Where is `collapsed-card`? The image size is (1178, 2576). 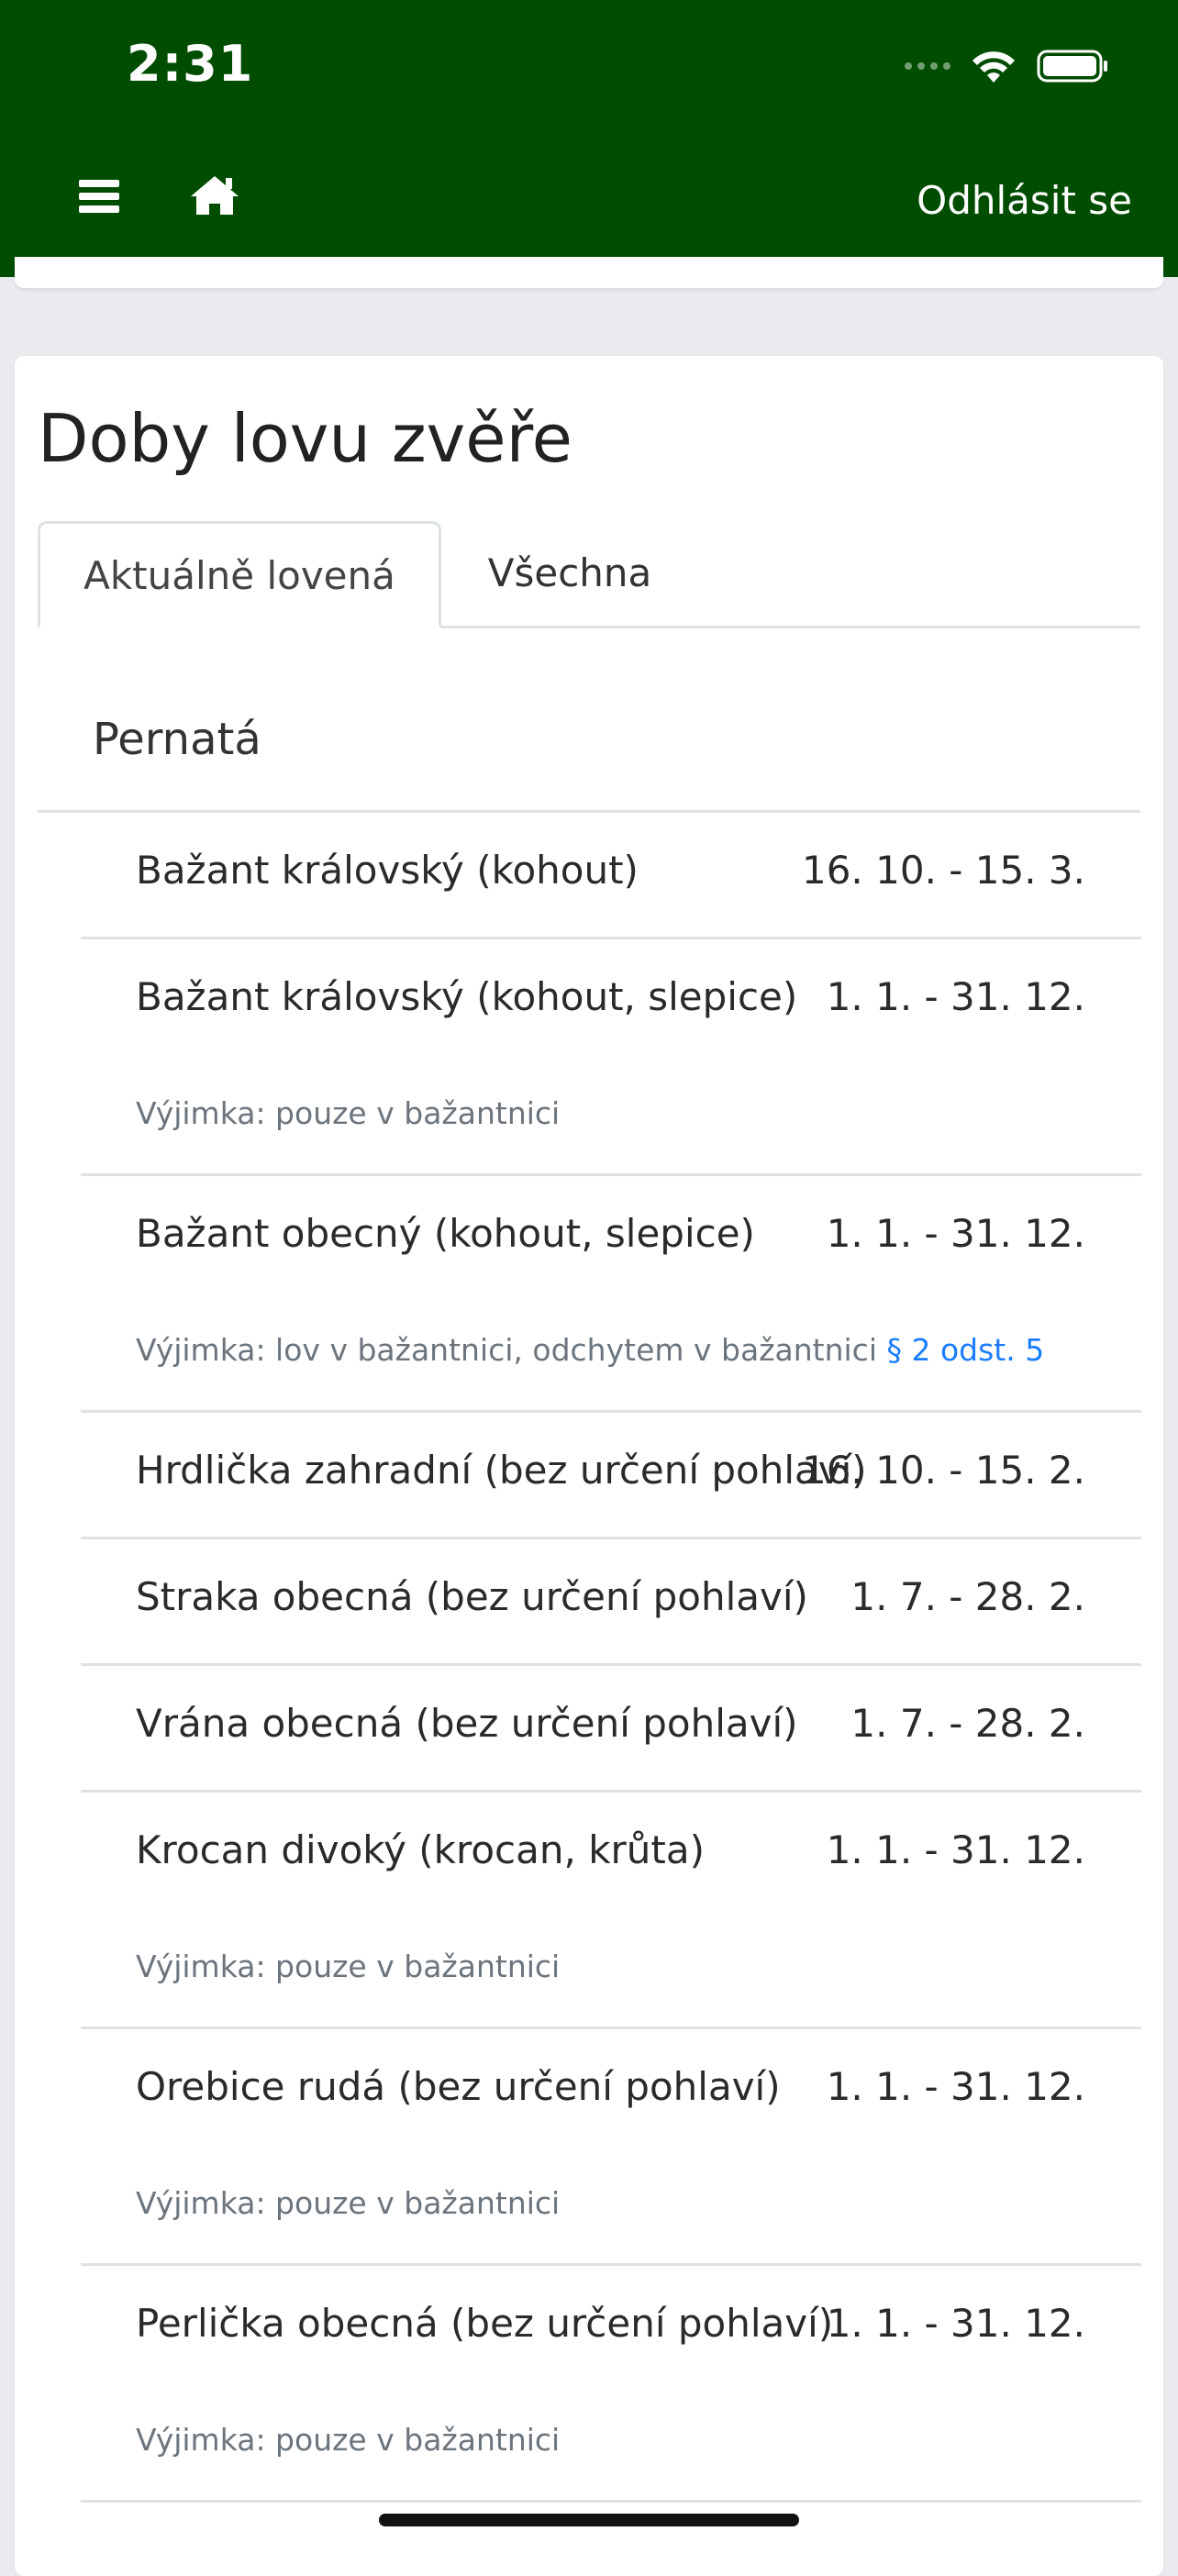
collapsed-card is located at coordinates (589, 272).